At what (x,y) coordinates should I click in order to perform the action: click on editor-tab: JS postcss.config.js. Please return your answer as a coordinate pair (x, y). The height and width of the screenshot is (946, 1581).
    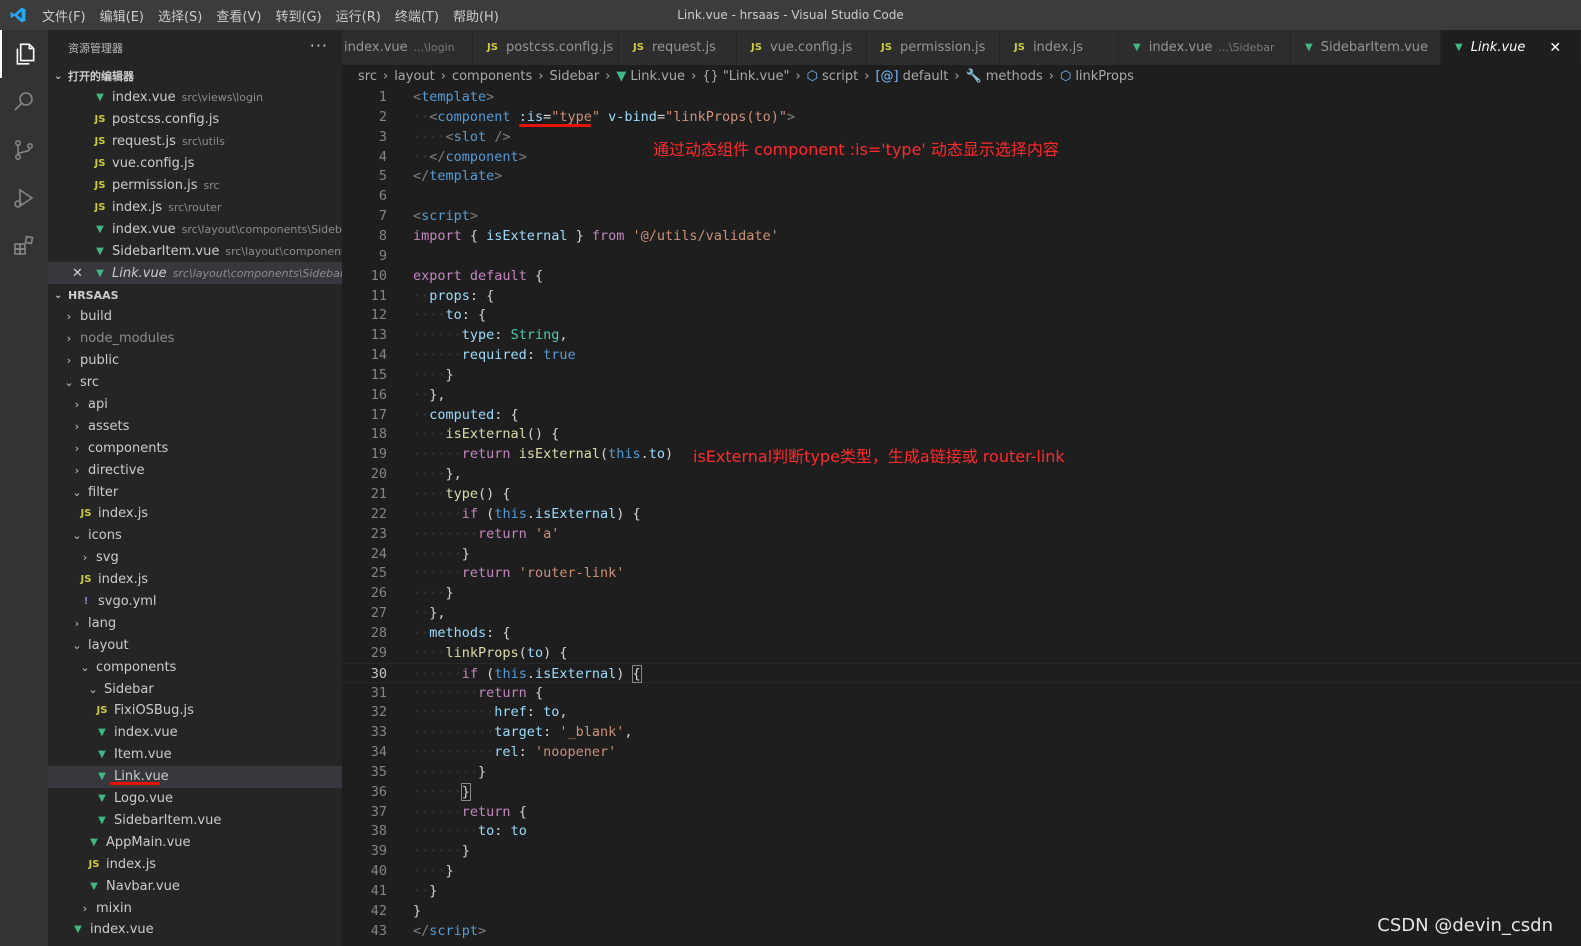
    Looking at the image, I should click on (546, 47).